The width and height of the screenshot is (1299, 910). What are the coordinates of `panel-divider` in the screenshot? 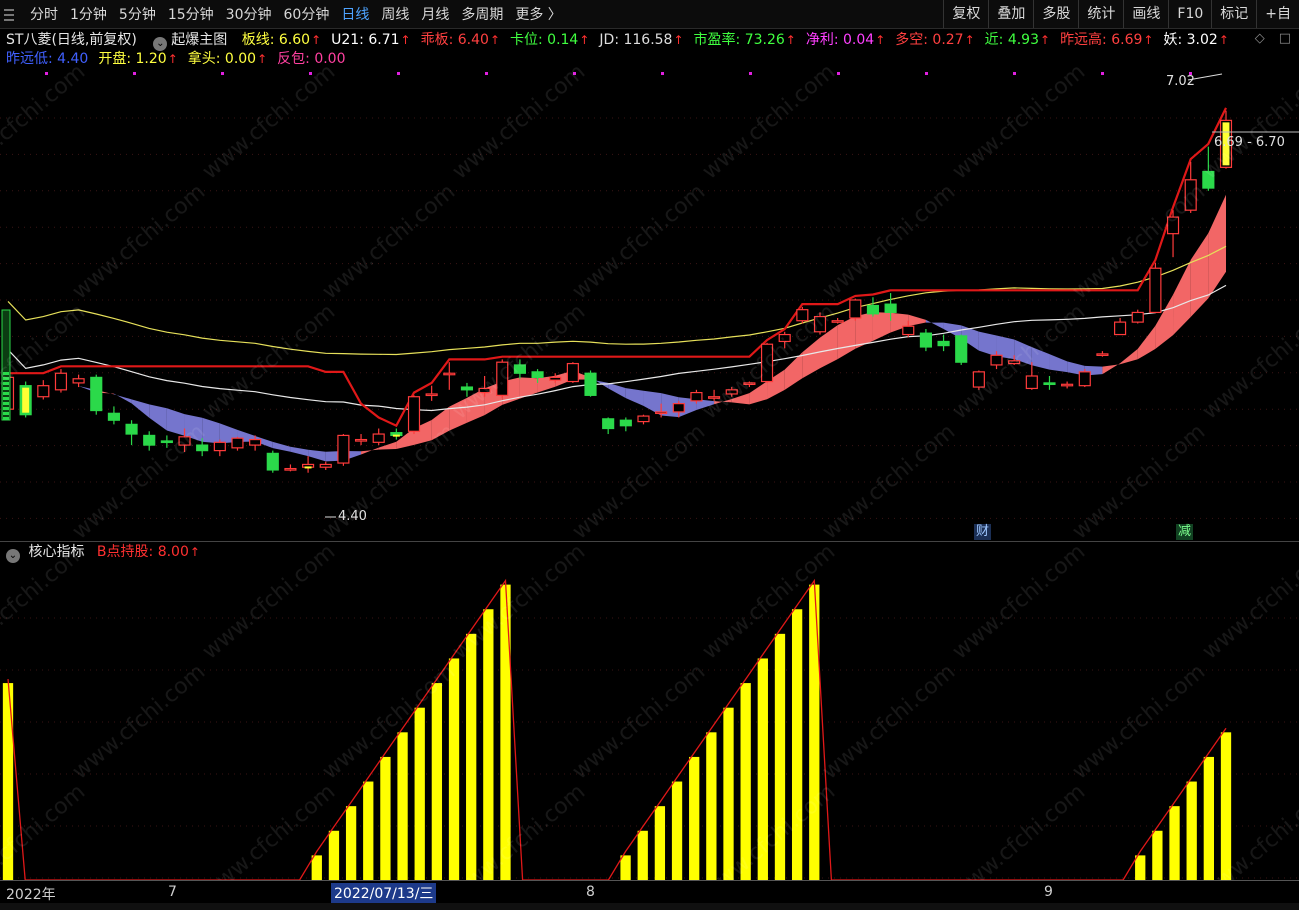 It's located at (649, 541).